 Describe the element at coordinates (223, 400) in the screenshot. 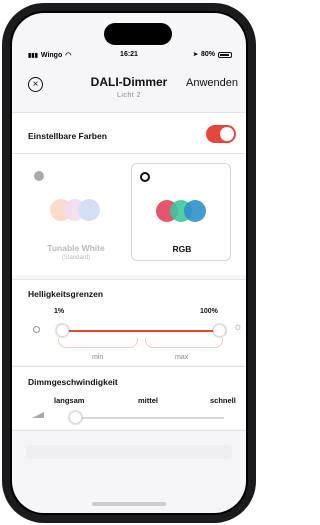

I see `speed-option-fast: schnell` at that location.